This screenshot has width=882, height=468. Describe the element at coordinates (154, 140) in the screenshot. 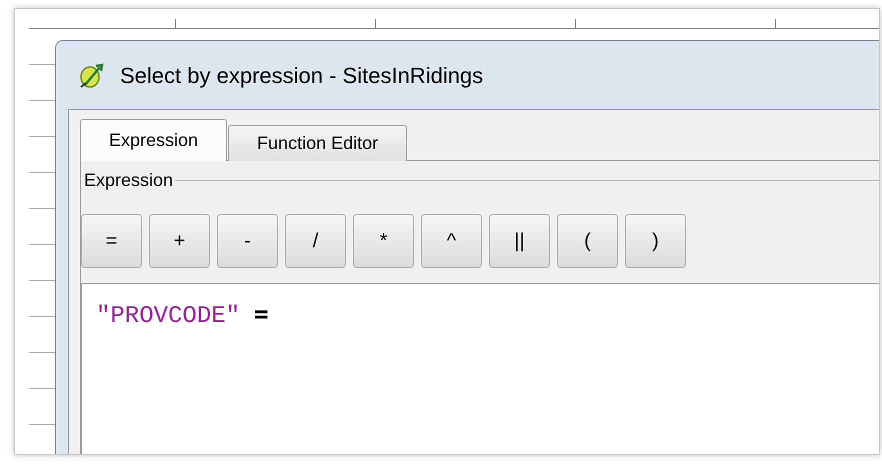

I see `tab: Expression` at that location.